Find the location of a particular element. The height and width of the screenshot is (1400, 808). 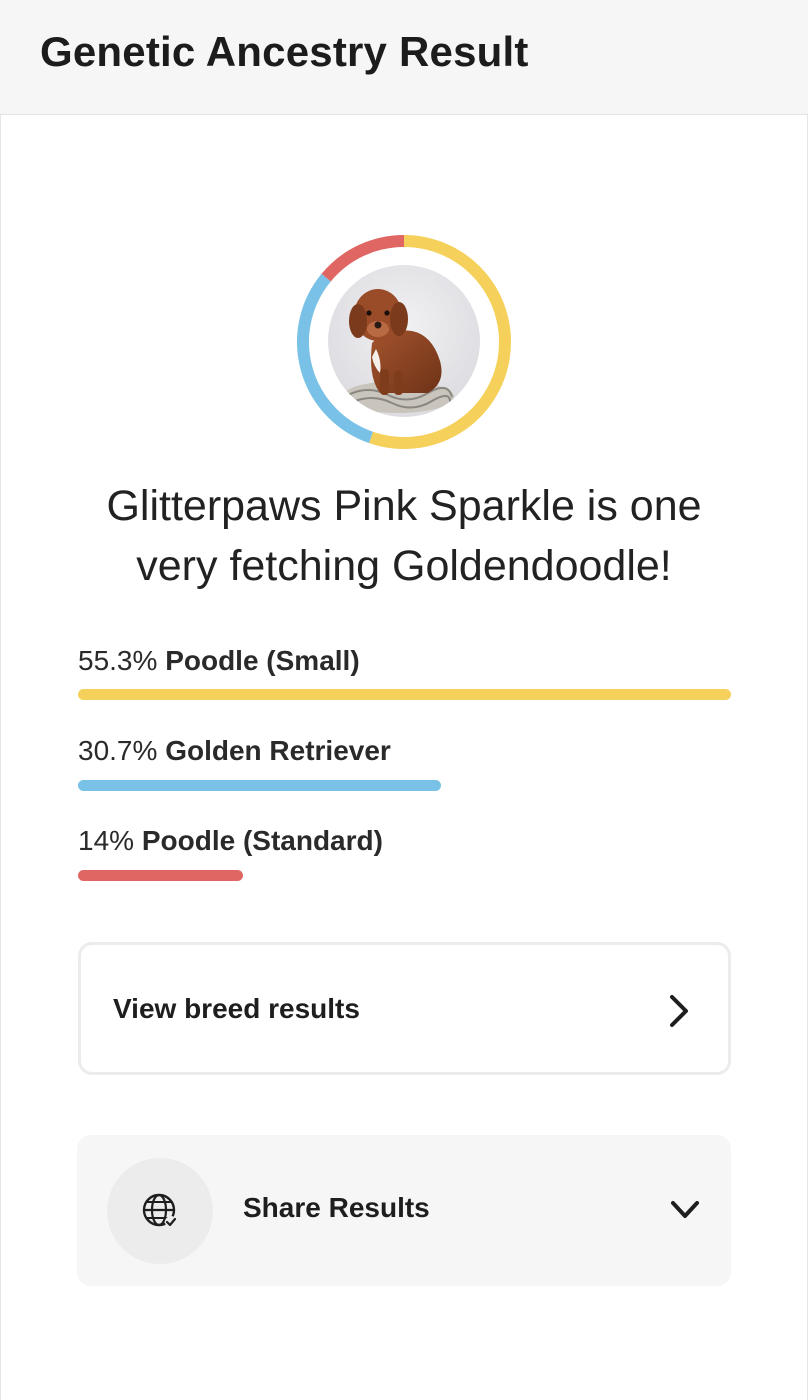

globe-share-icon is located at coordinates (159, 1210).